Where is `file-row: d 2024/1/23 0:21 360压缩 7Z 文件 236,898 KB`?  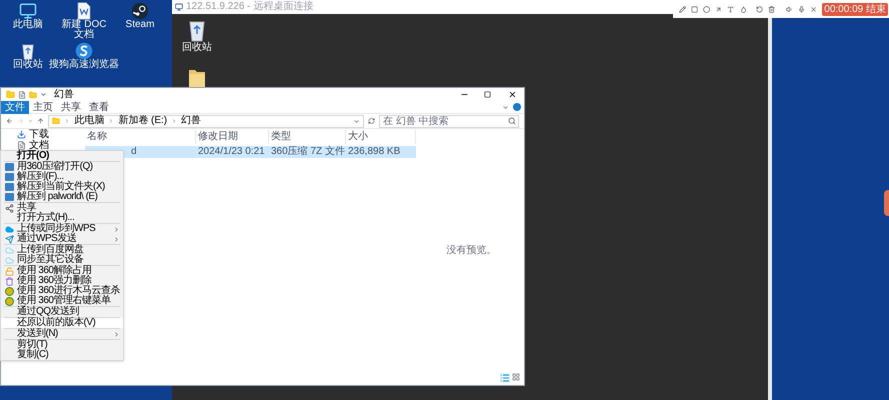 file-row: d 2024/1/23 0:21 360压缩 7Z 文件 236,898 KB is located at coordinates (250, 152).